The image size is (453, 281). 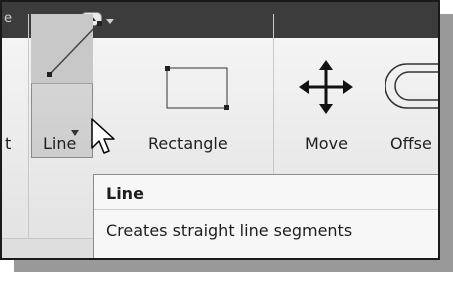 What do you see at coordinates (326, 143) in the screenshot?
I see `move-button-label: Move` at bounding box center [326, 143].